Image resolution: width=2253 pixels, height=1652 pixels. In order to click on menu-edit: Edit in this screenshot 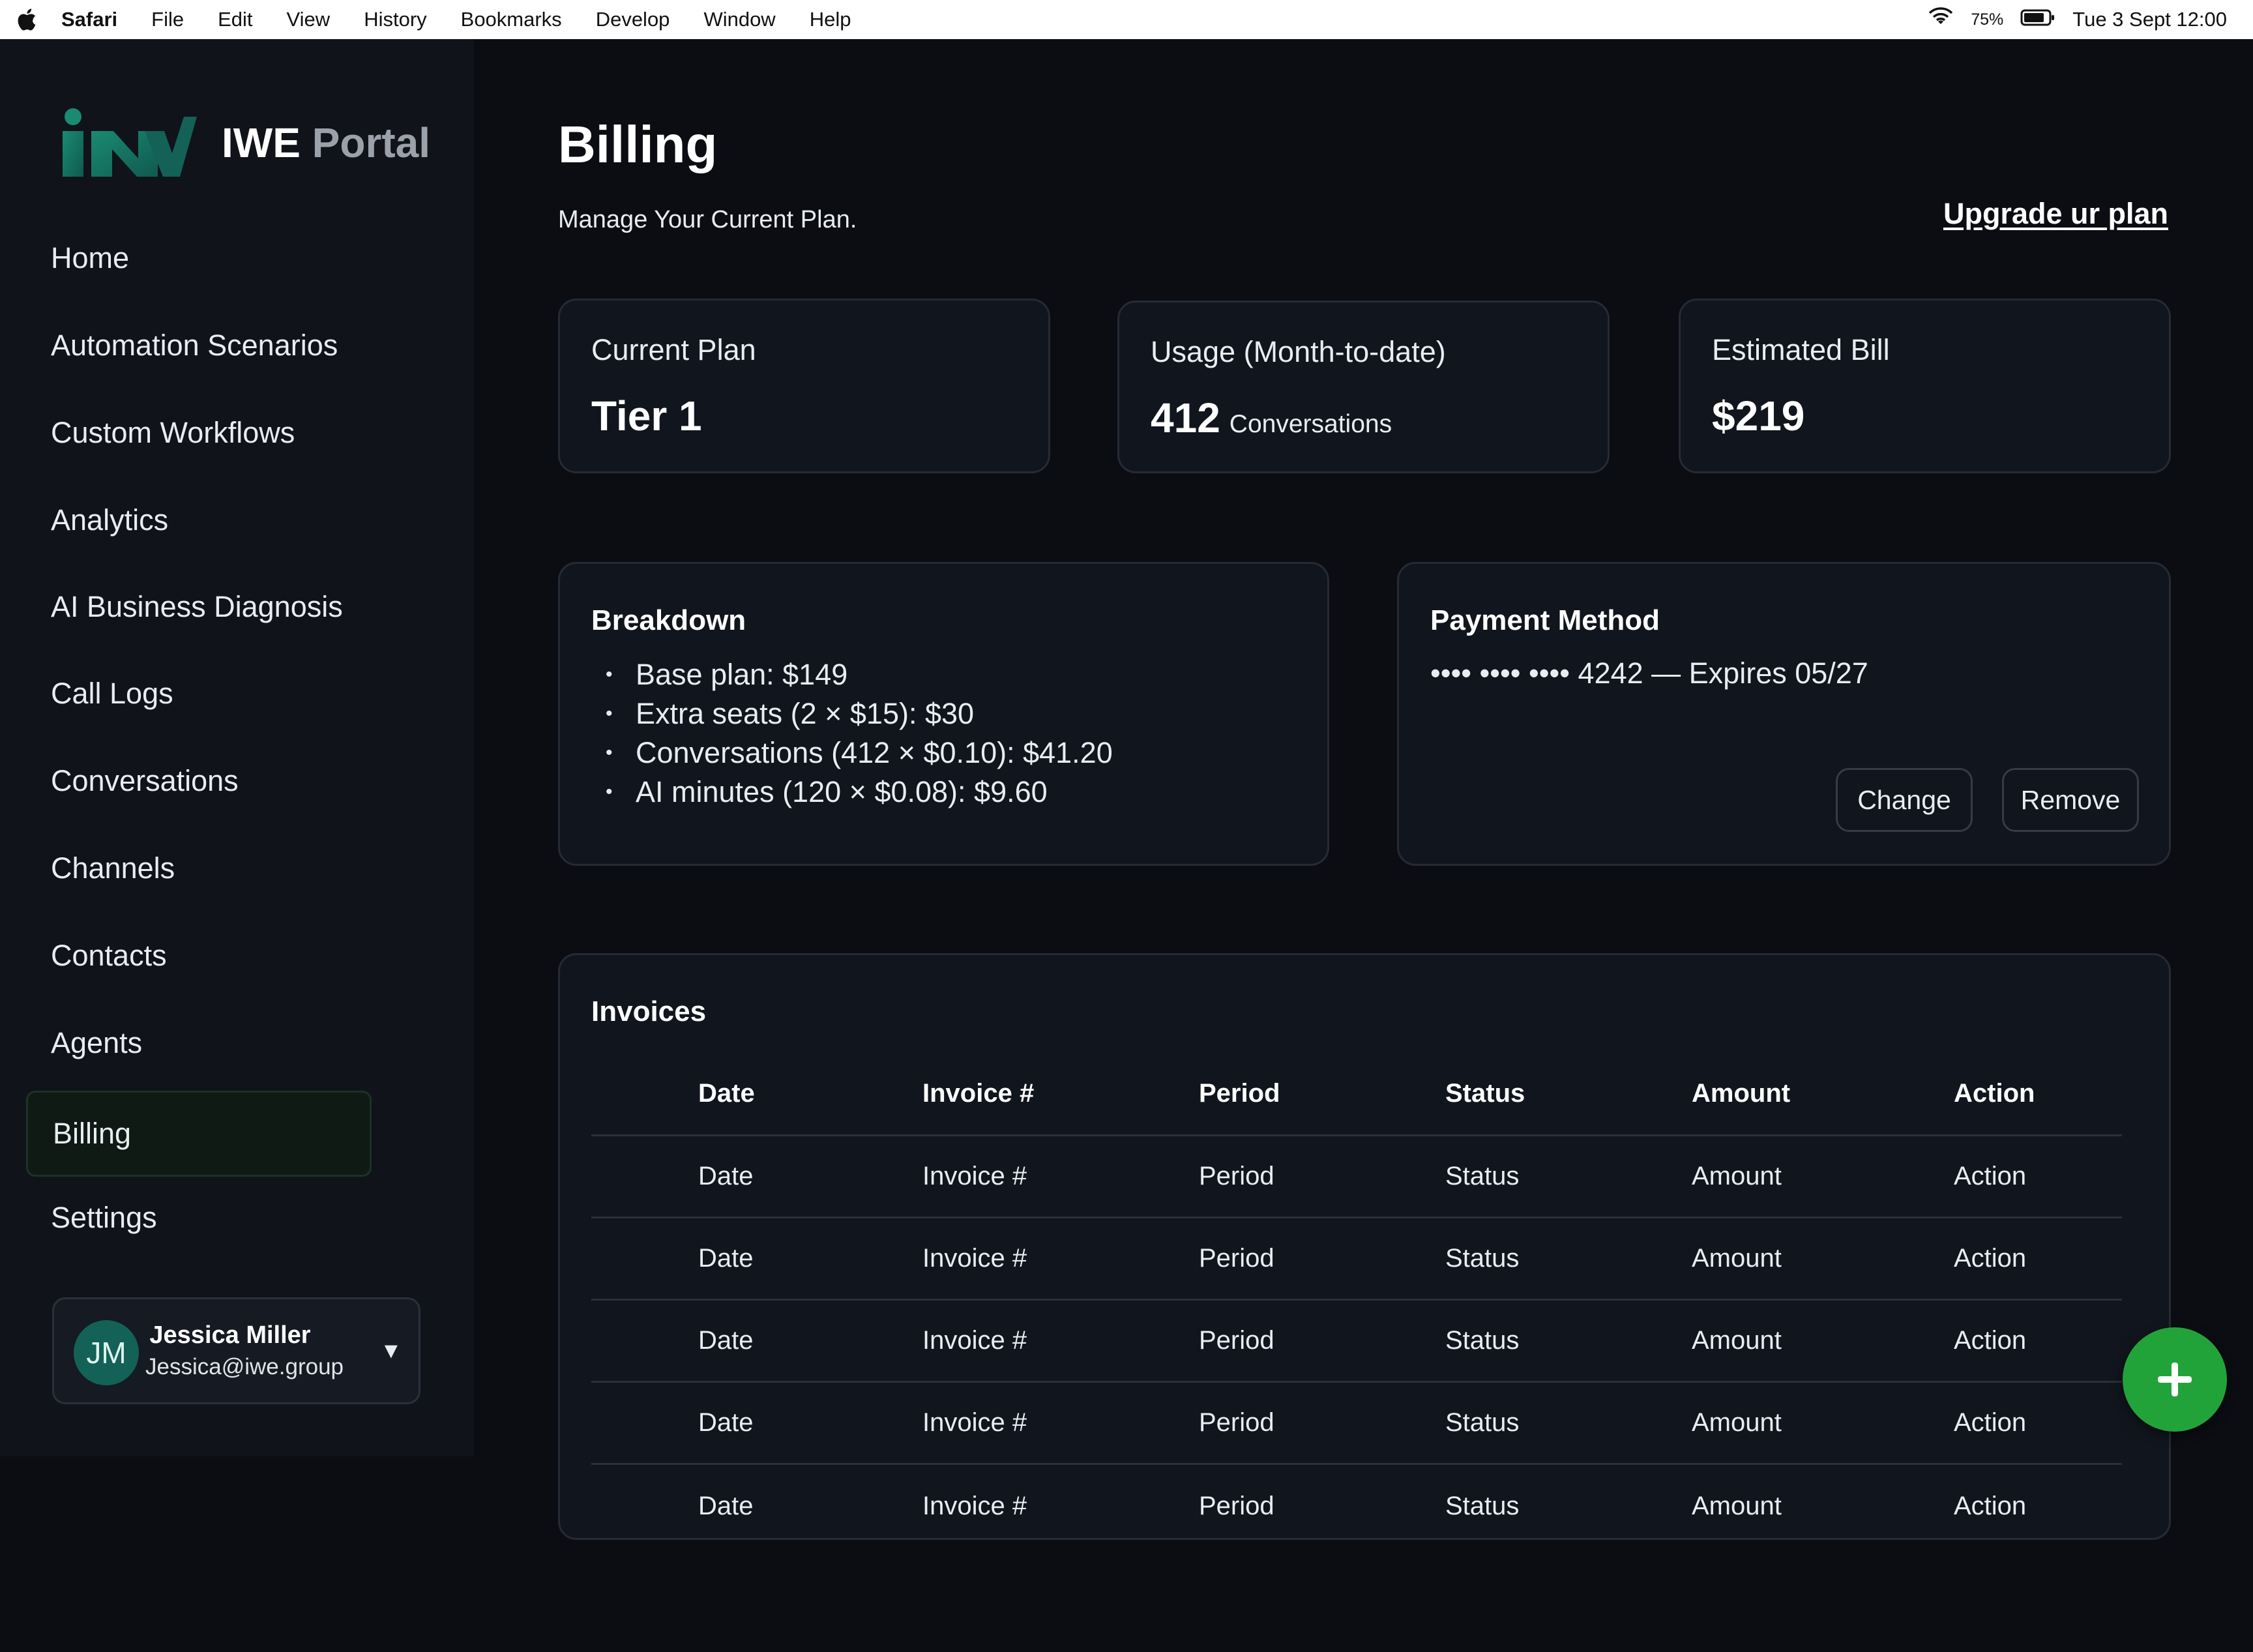, I will do `click(235, 19)`.